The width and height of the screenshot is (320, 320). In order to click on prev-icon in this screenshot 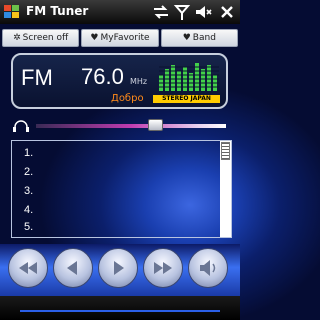, I will do `click(72, 268)`.